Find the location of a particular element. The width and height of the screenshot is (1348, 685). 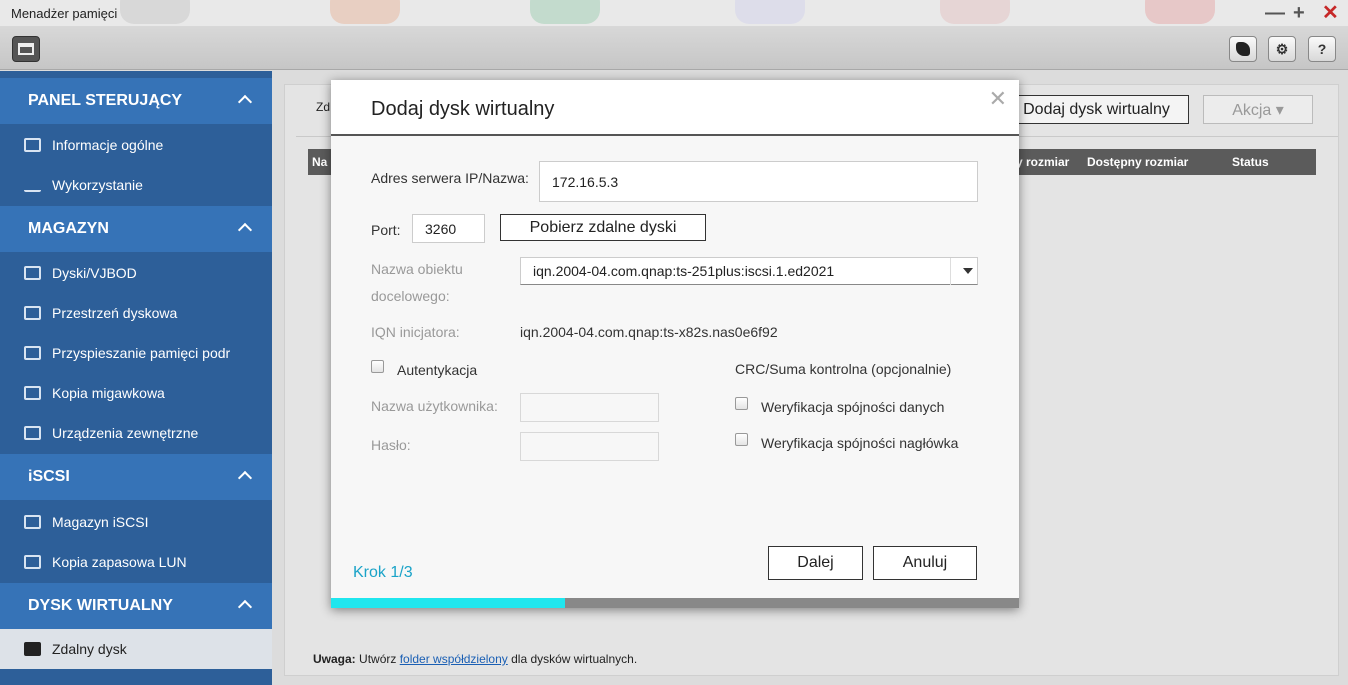

cancel-button: Anuluj is located at coordinates (925, 563).